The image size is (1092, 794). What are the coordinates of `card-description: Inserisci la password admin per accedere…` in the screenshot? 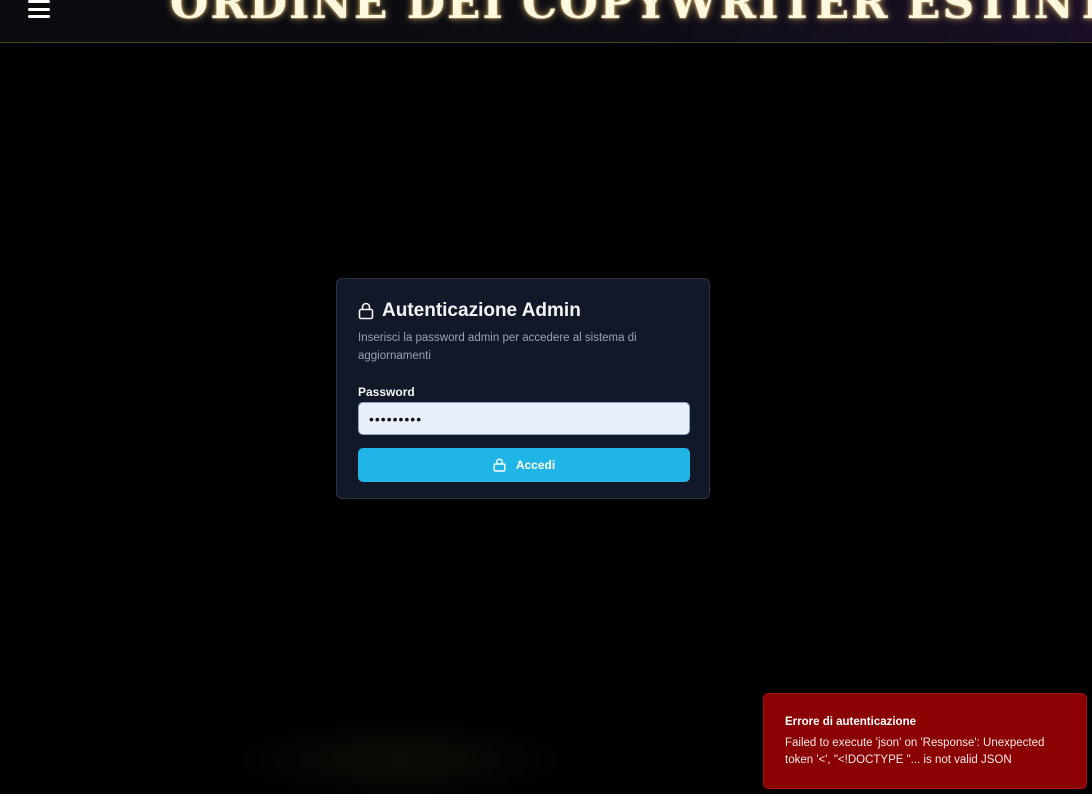 It's located at (497, 347).